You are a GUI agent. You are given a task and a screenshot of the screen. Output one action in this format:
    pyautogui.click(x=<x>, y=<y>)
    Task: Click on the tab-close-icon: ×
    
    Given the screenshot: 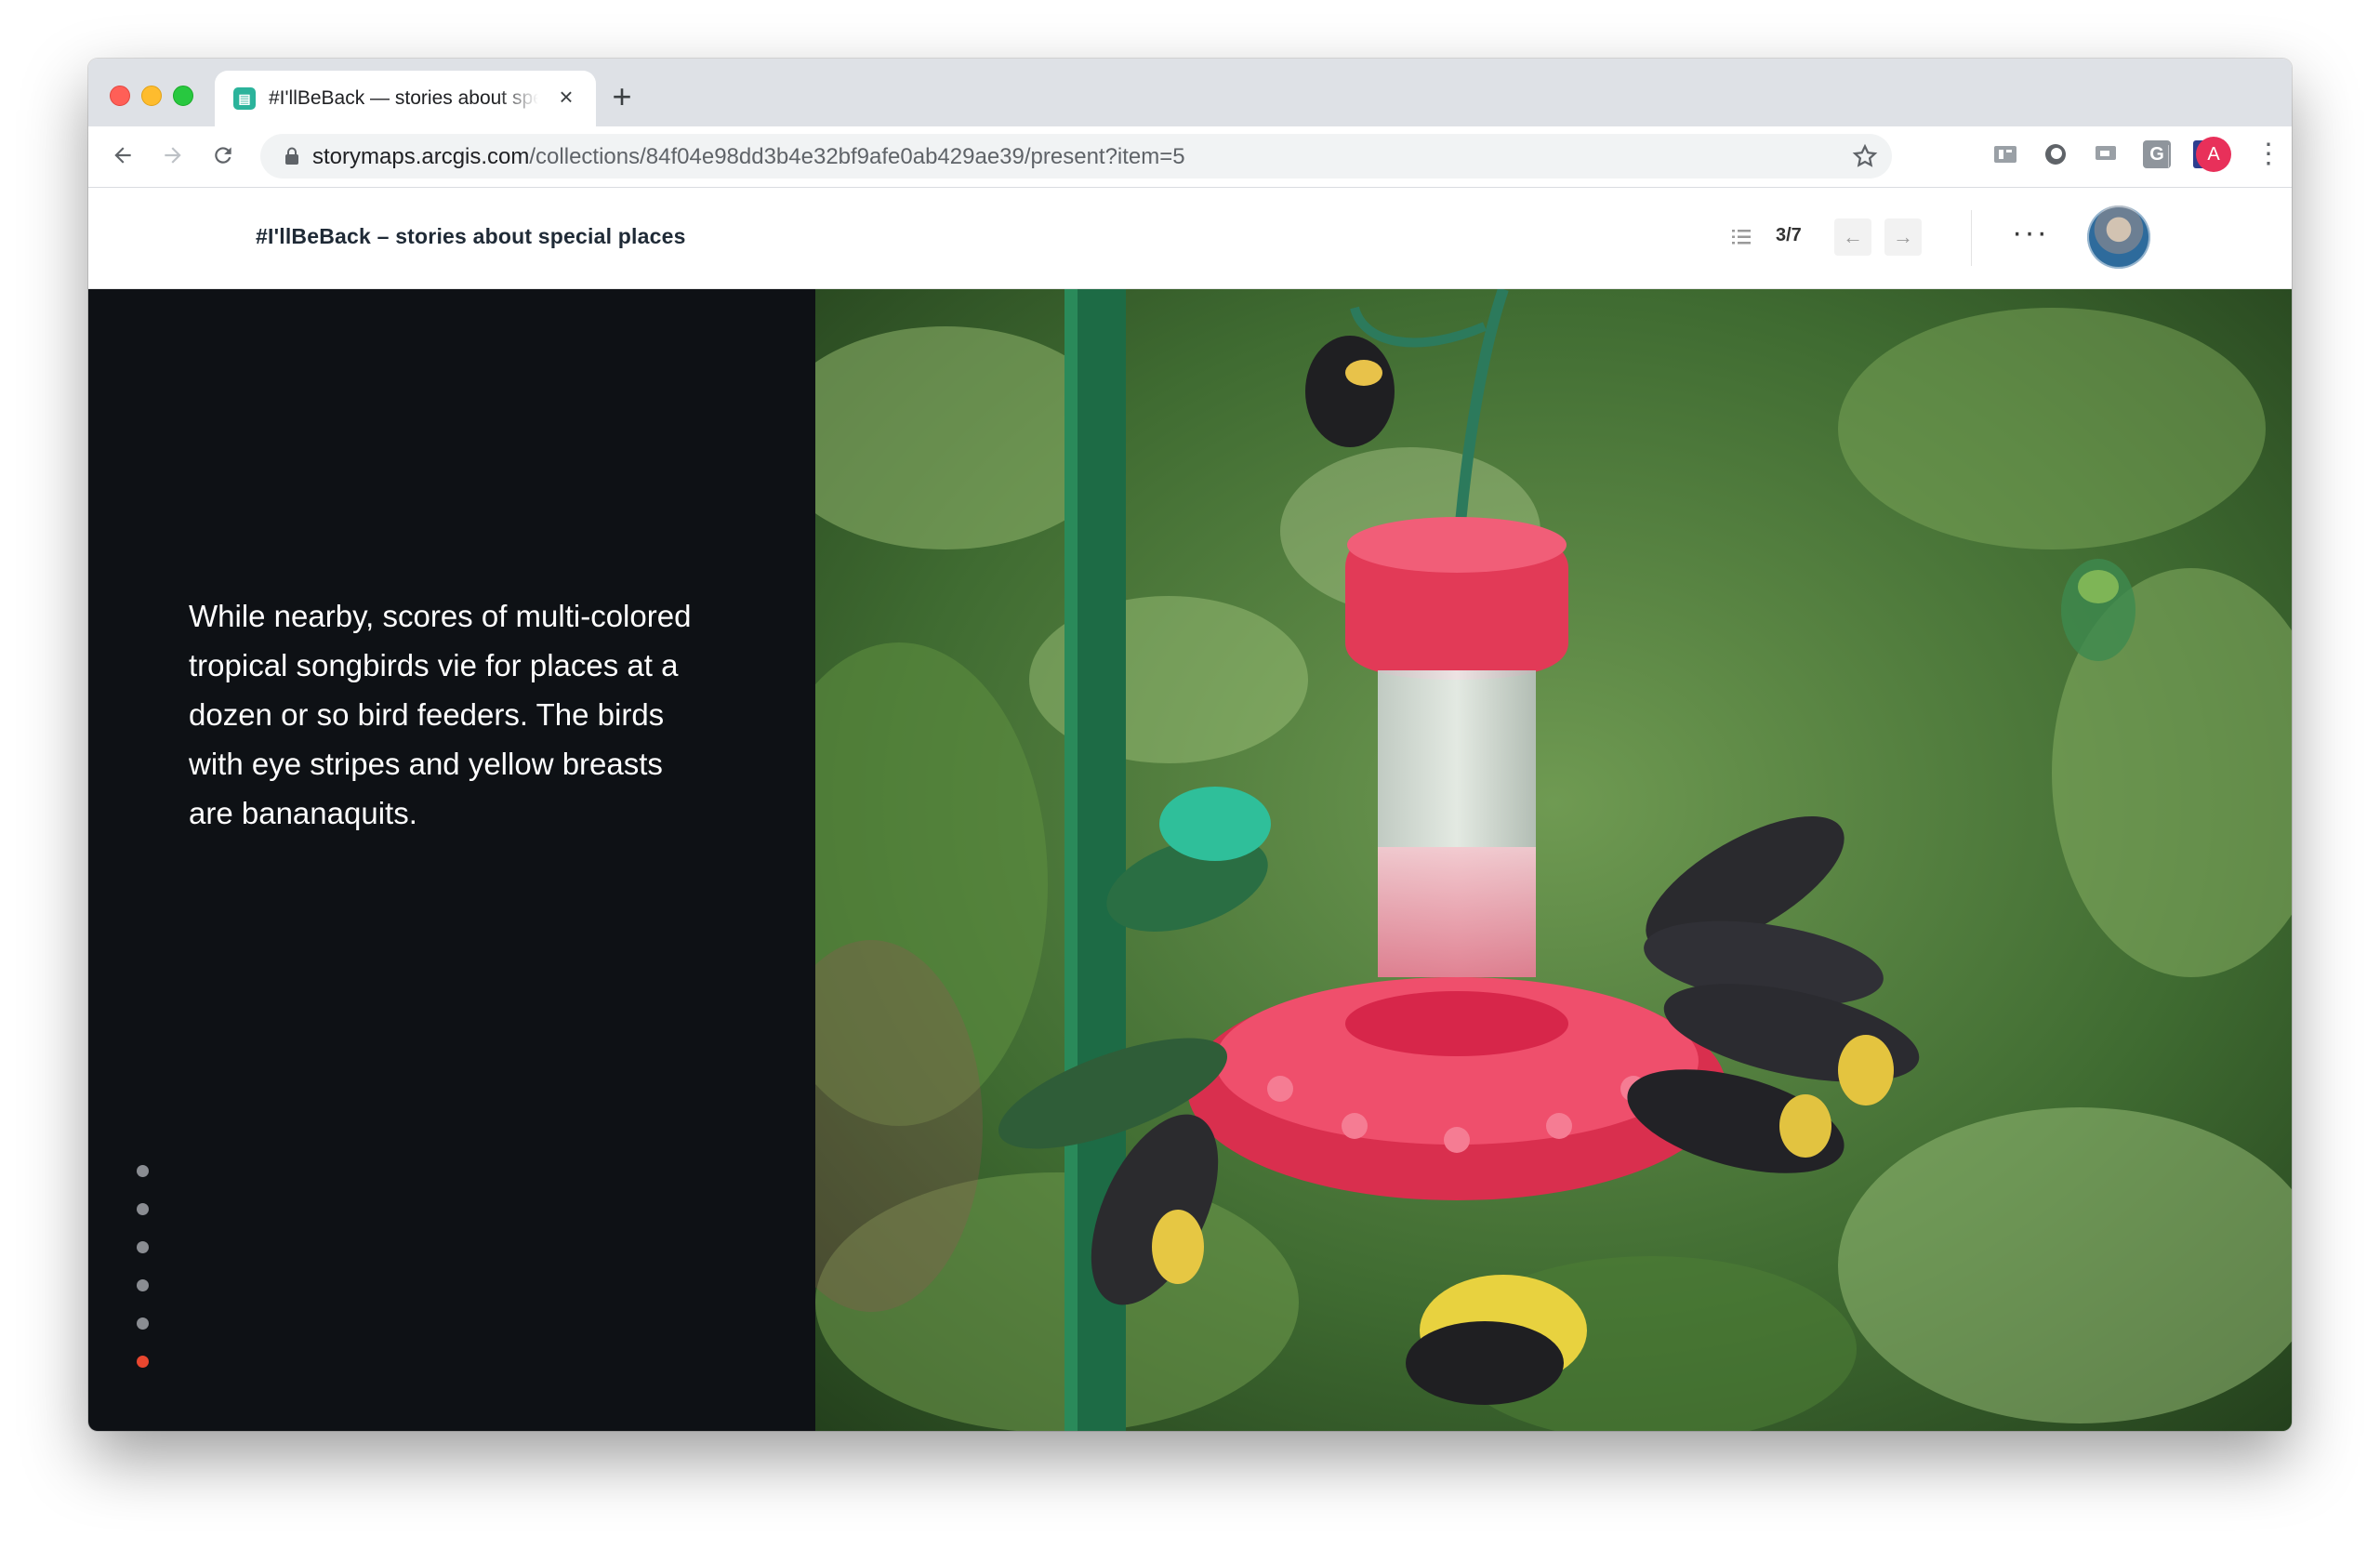 What is the action you would take?
    pyautogui.click(x=566, y=97)
    